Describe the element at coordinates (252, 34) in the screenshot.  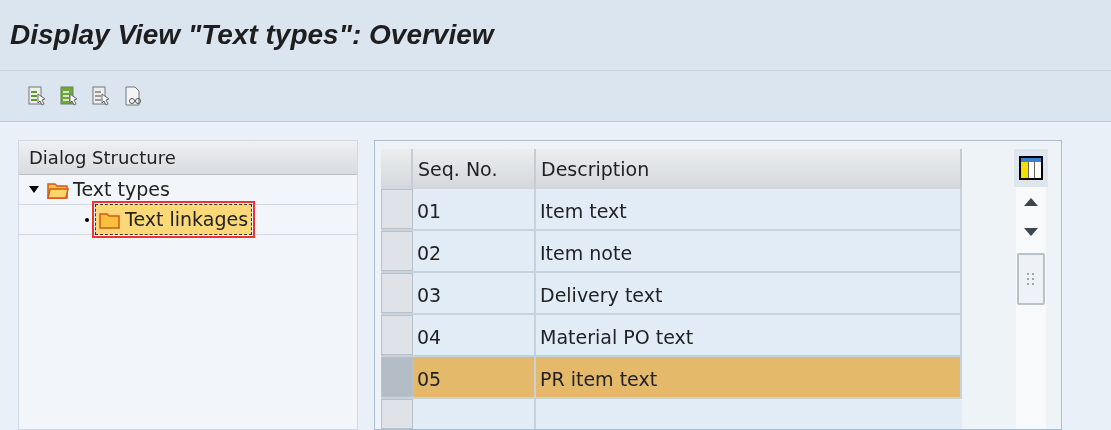
I see `window-title: Display View "Text types": Overview` at that location.